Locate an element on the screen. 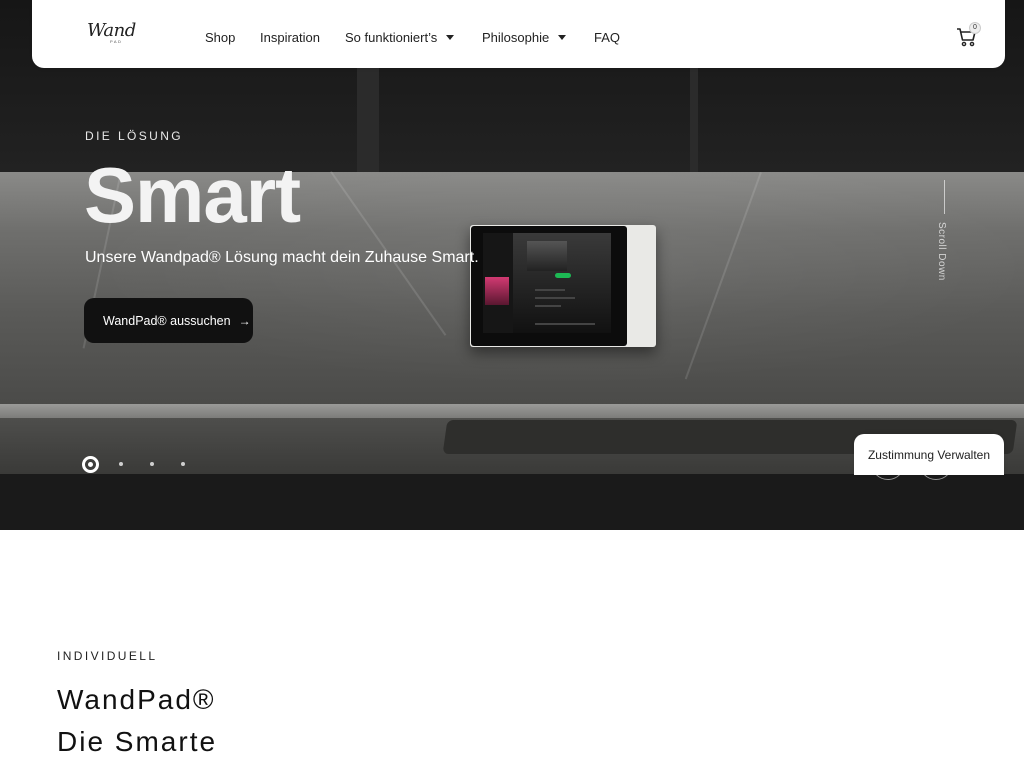  nav-item-faq: FAQ is located at coordinates (607, 37).